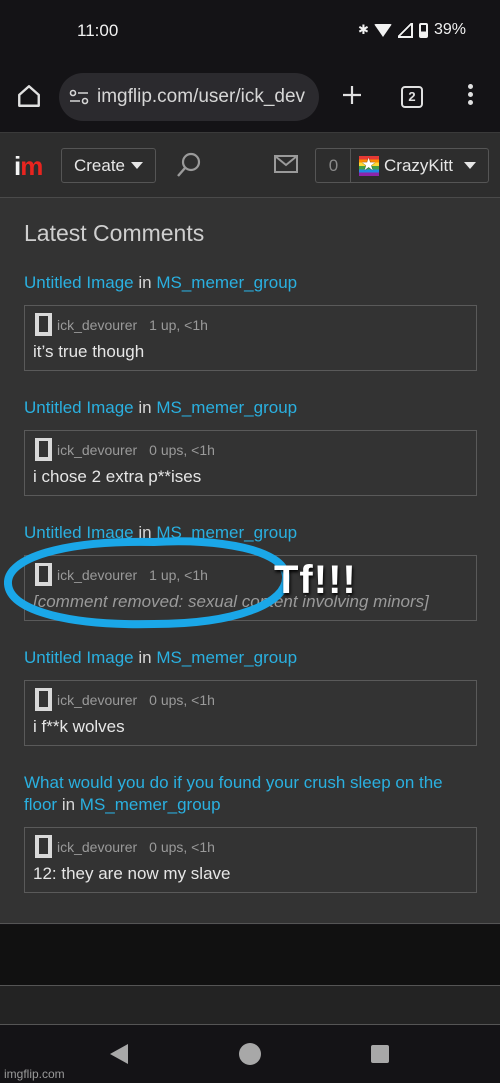  Describe the element at coordinates (470, 96) in the screenshot. I see `browser-menu-icon` at that location.